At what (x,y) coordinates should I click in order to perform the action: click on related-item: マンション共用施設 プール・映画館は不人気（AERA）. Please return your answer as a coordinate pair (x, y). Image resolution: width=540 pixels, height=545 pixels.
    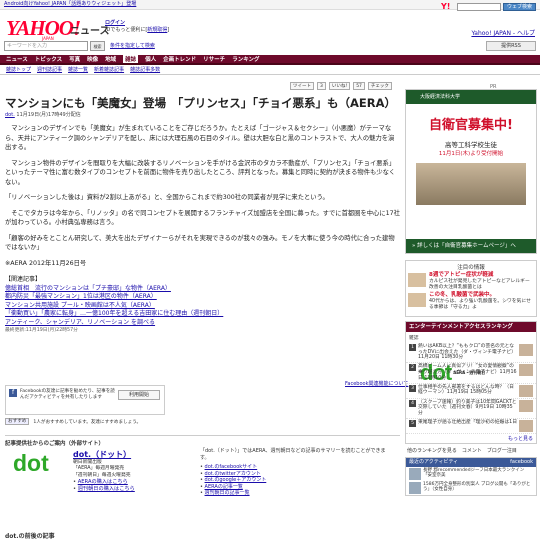
    Looking at the image, I should click on (202, 306).